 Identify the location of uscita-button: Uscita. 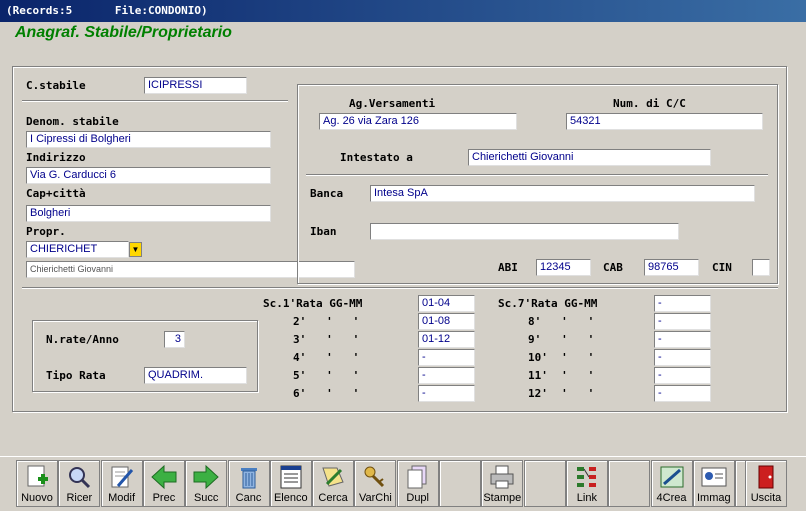
(766, 483).